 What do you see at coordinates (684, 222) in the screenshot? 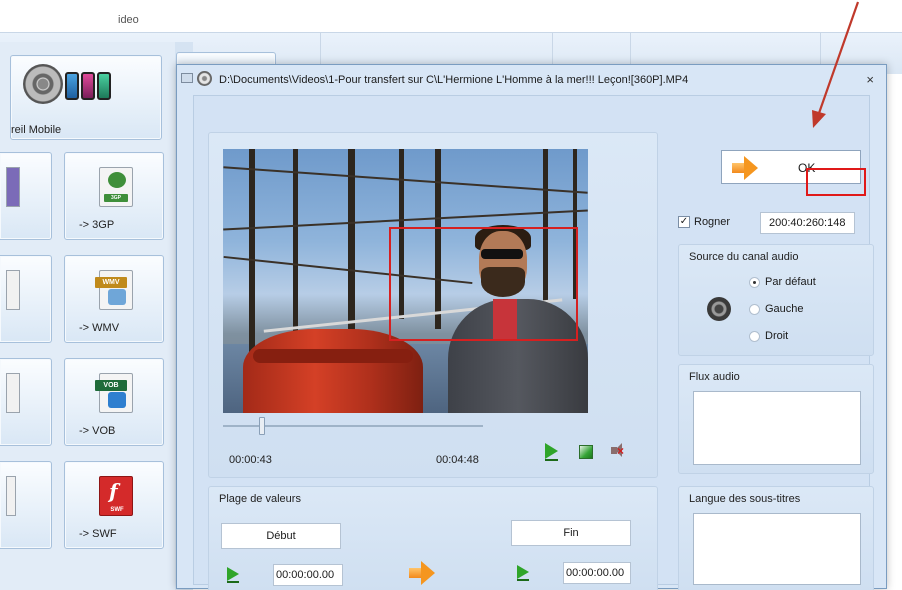
I see `crop-checkbox: ✓` at bounding box center [684, 222].